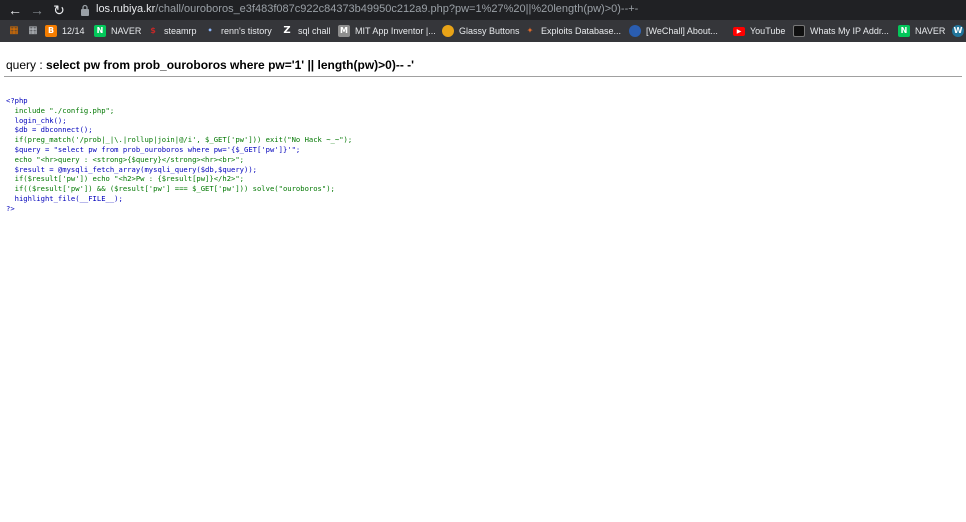 This screenshot has height=522, width=966. Describe the element at coordinates (210, 30) in the screenshot. I see `tistory-icon: •` at that location.